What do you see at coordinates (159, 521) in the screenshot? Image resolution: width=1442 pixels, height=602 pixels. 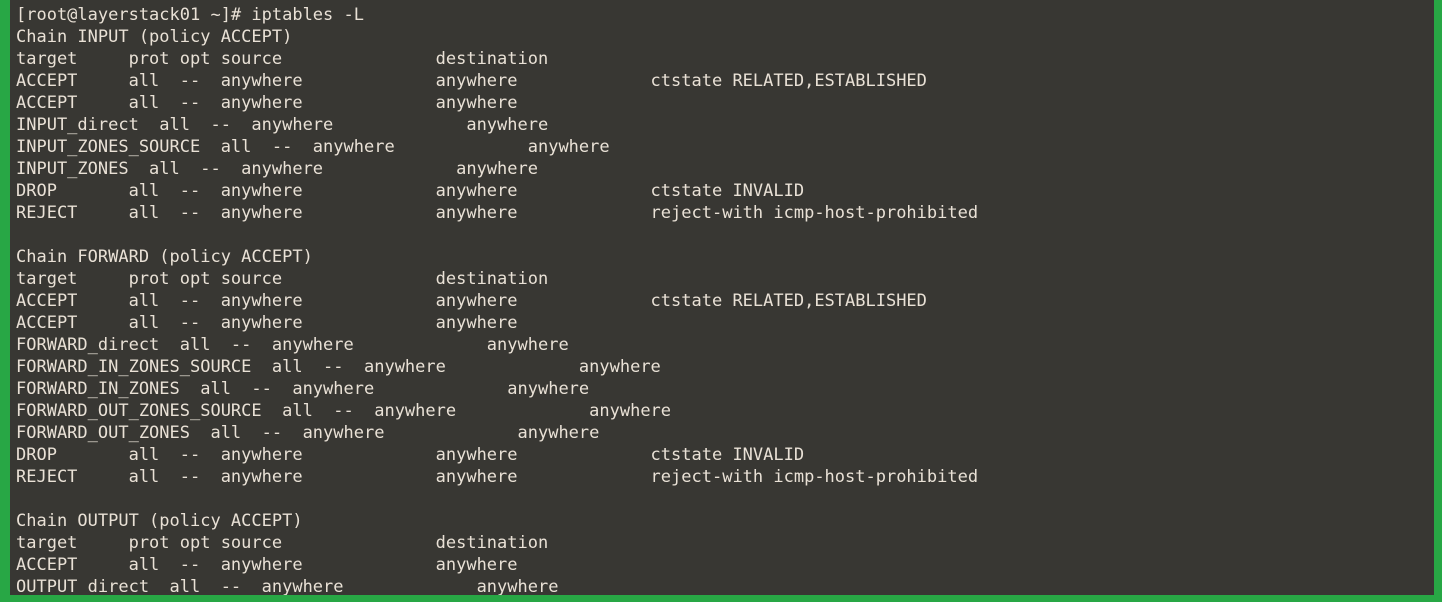 I see `terminal-line: Chain OUTPUT (policy ACCEPT)` at bounding box center [159, 521].